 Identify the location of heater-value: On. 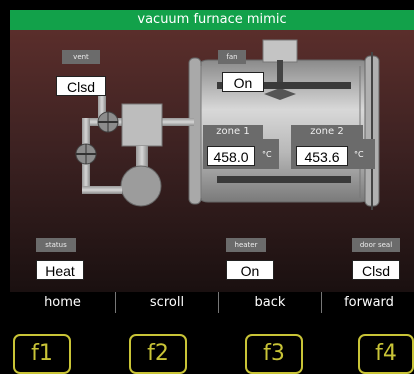
(250, 270).